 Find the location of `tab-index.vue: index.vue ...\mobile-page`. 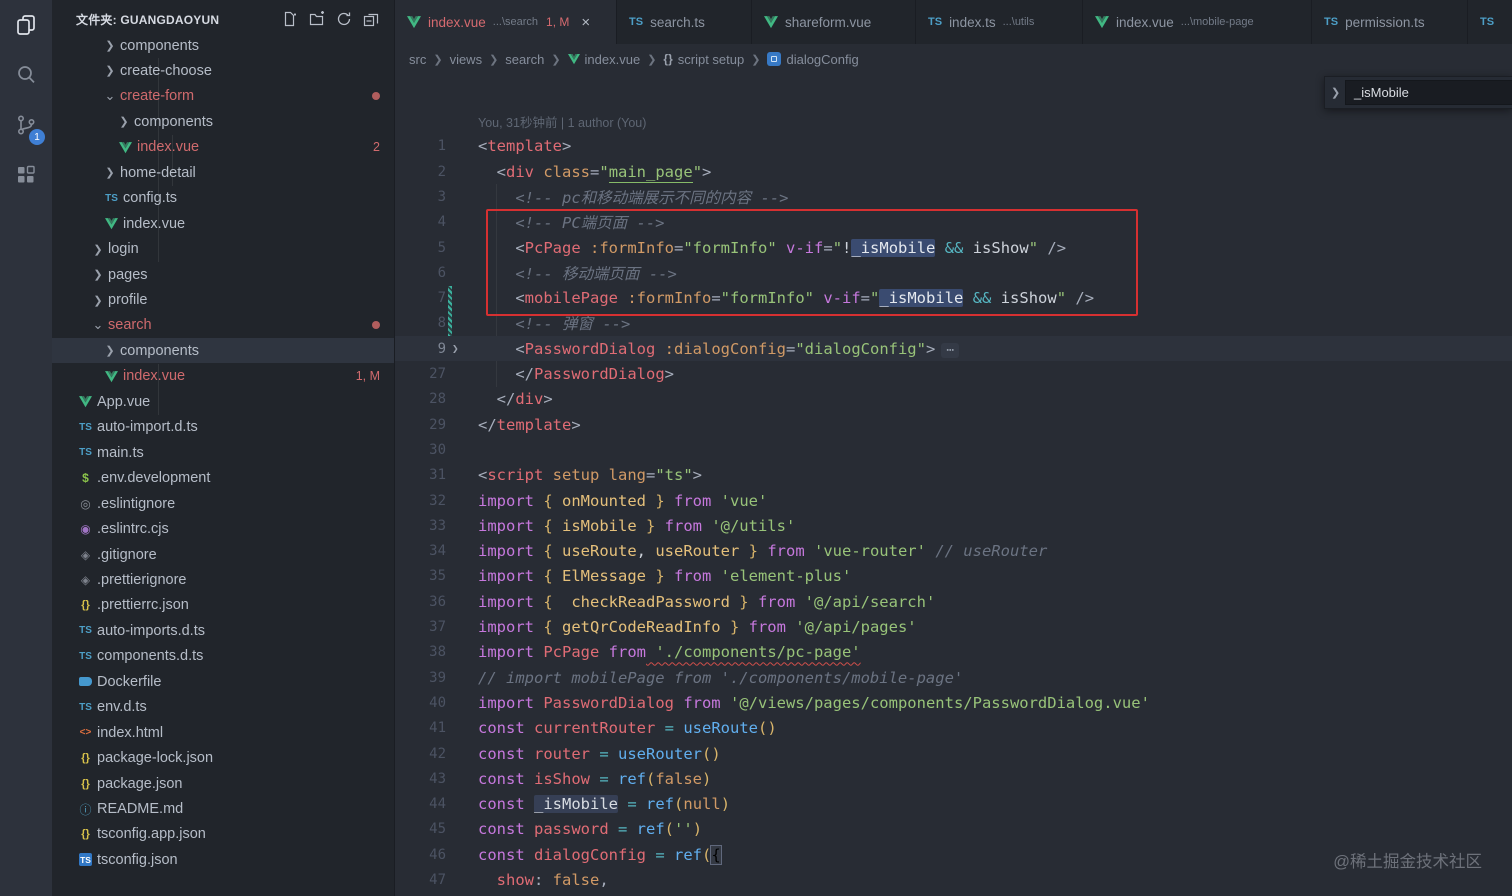

tab-index.vue: index.vue ...\mobile-page is located at coordinates (1197, 22).